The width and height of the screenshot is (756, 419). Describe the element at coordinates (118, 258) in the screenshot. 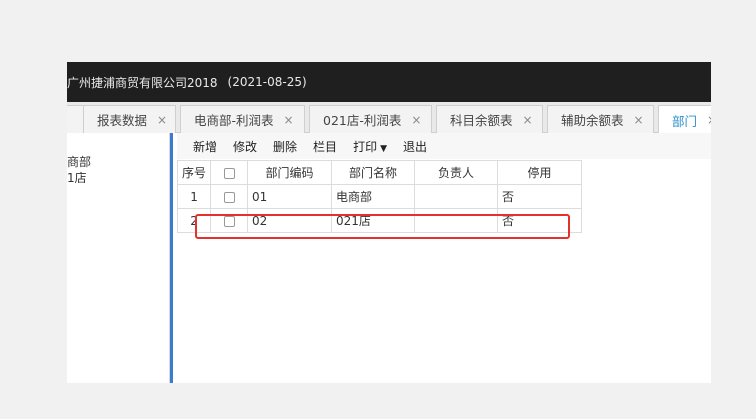

I see `department-tree: 商部 1店` at that location.